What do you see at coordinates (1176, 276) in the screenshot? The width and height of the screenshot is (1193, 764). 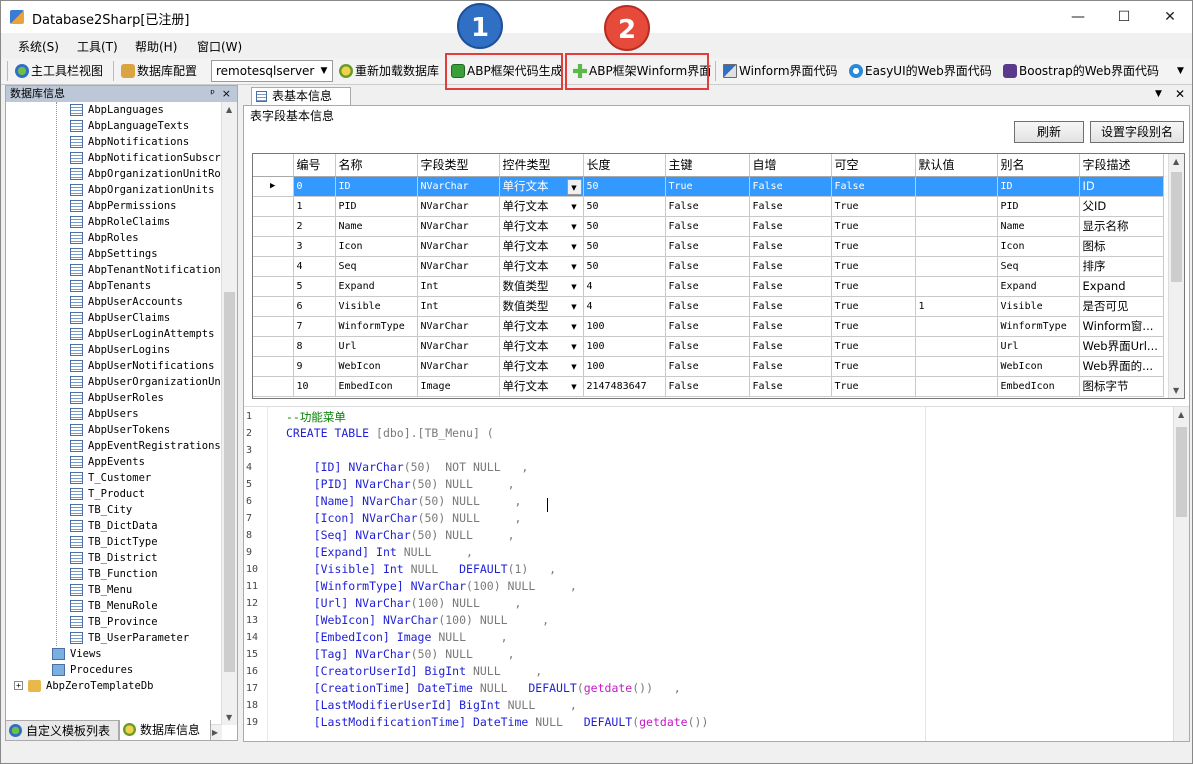 I see `grid-vertical-scrollbar: ▲ ▼` at bounding box center [1176, 276].